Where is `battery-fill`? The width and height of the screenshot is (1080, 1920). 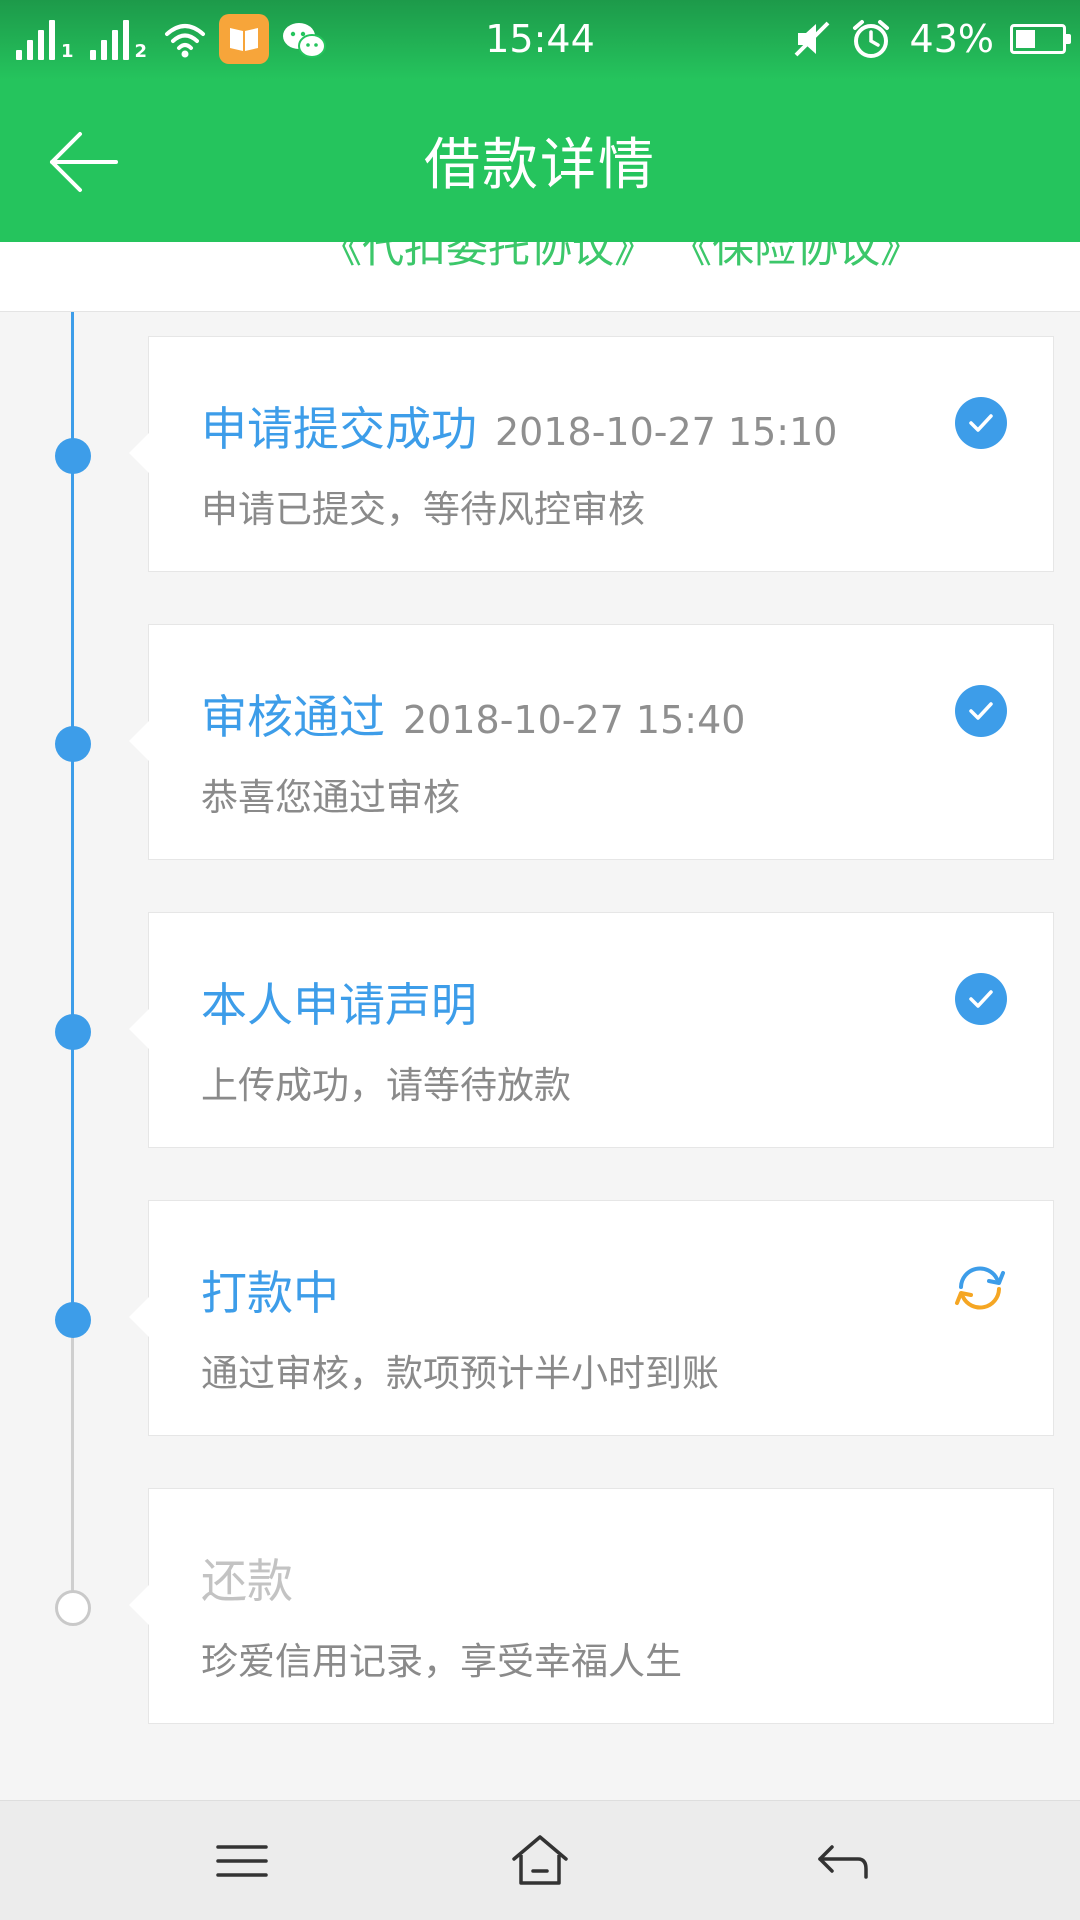
battery-fill is located at coordinates (1025, 39).